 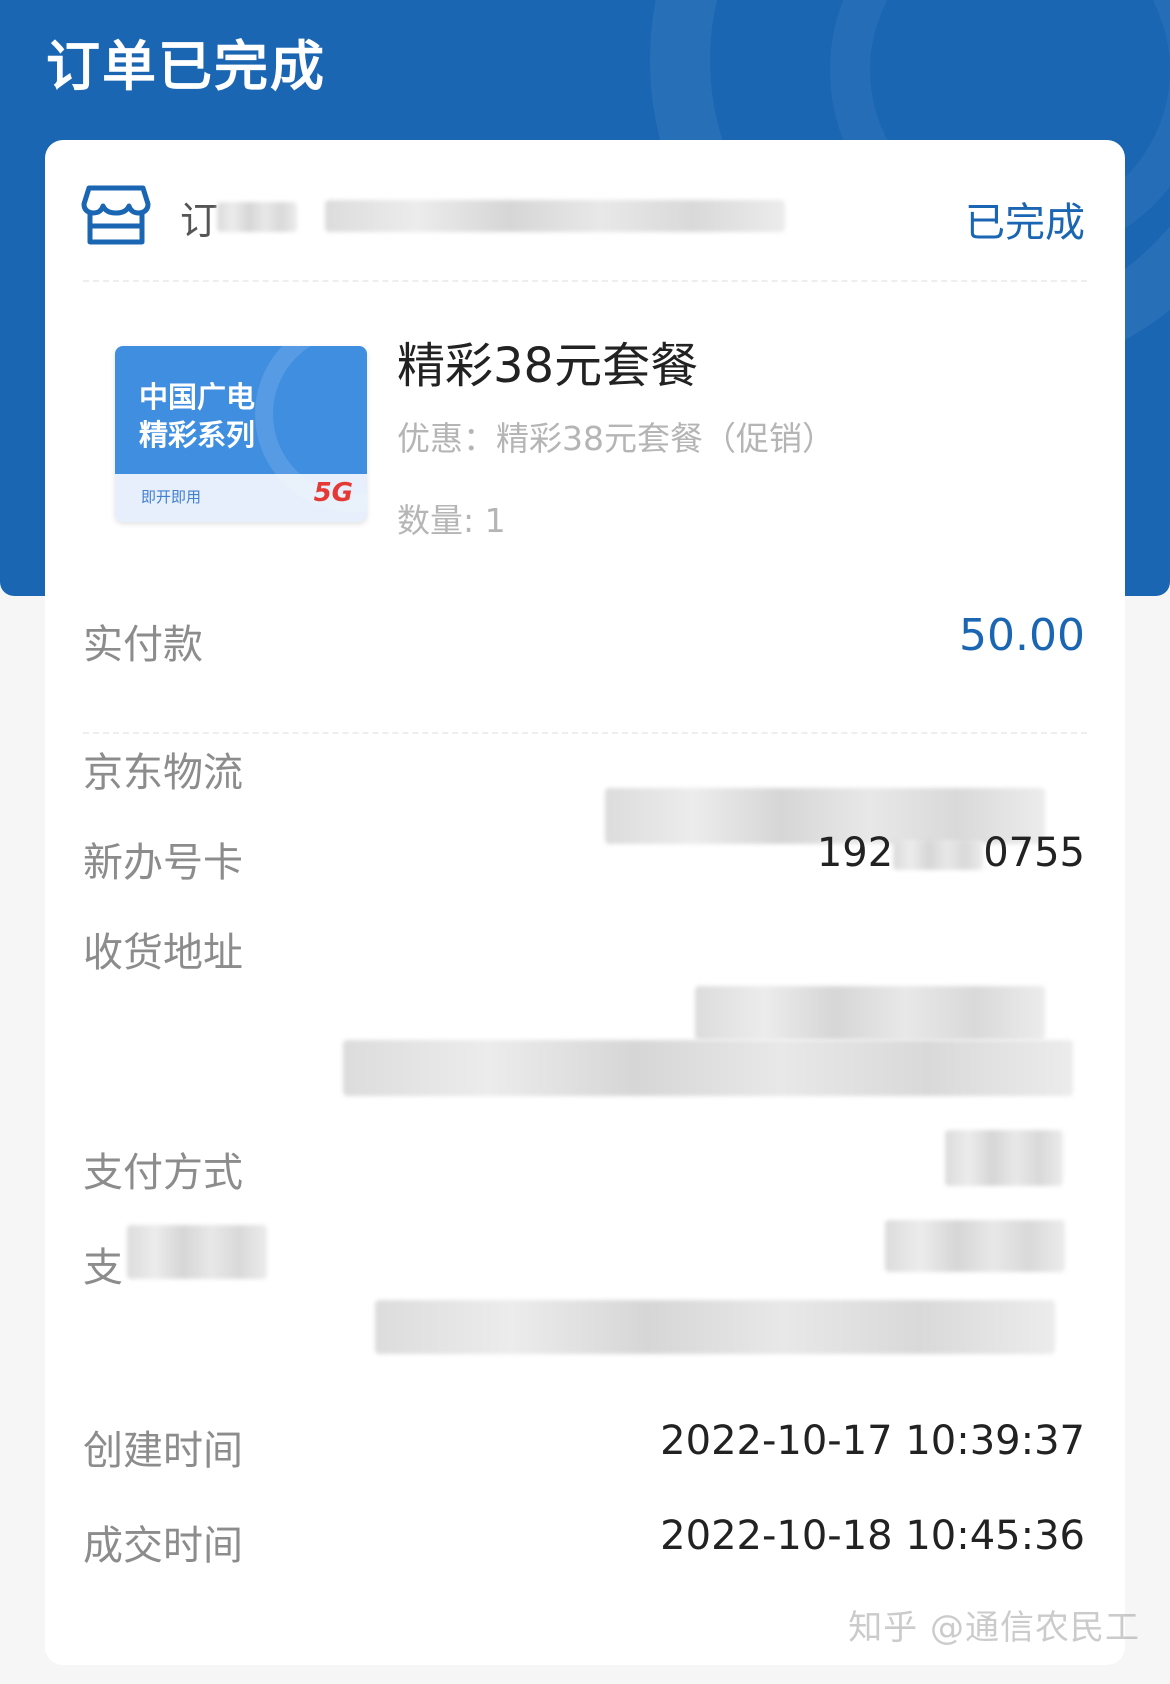 I want to click on new-card-prefix: 192, so click(x=855, y=853).